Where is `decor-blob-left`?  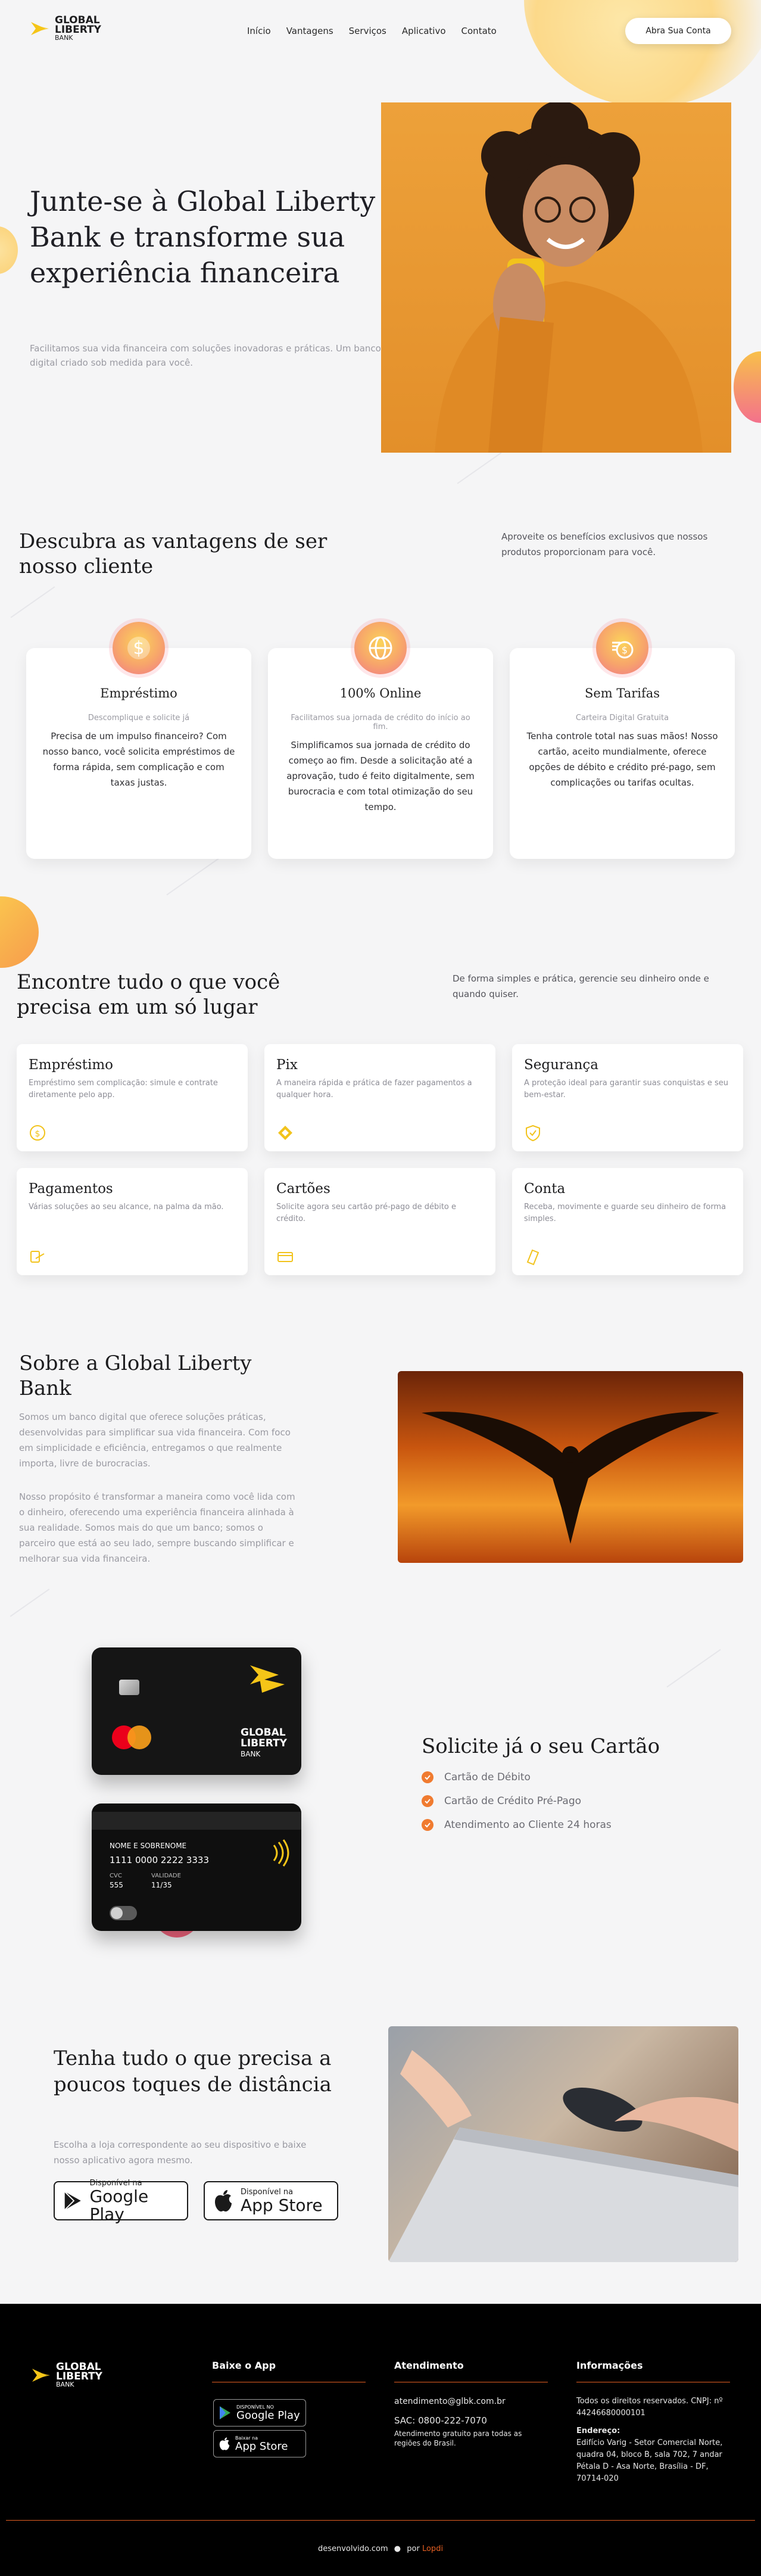 decor-blob-left is located at coordinates (9, 250).